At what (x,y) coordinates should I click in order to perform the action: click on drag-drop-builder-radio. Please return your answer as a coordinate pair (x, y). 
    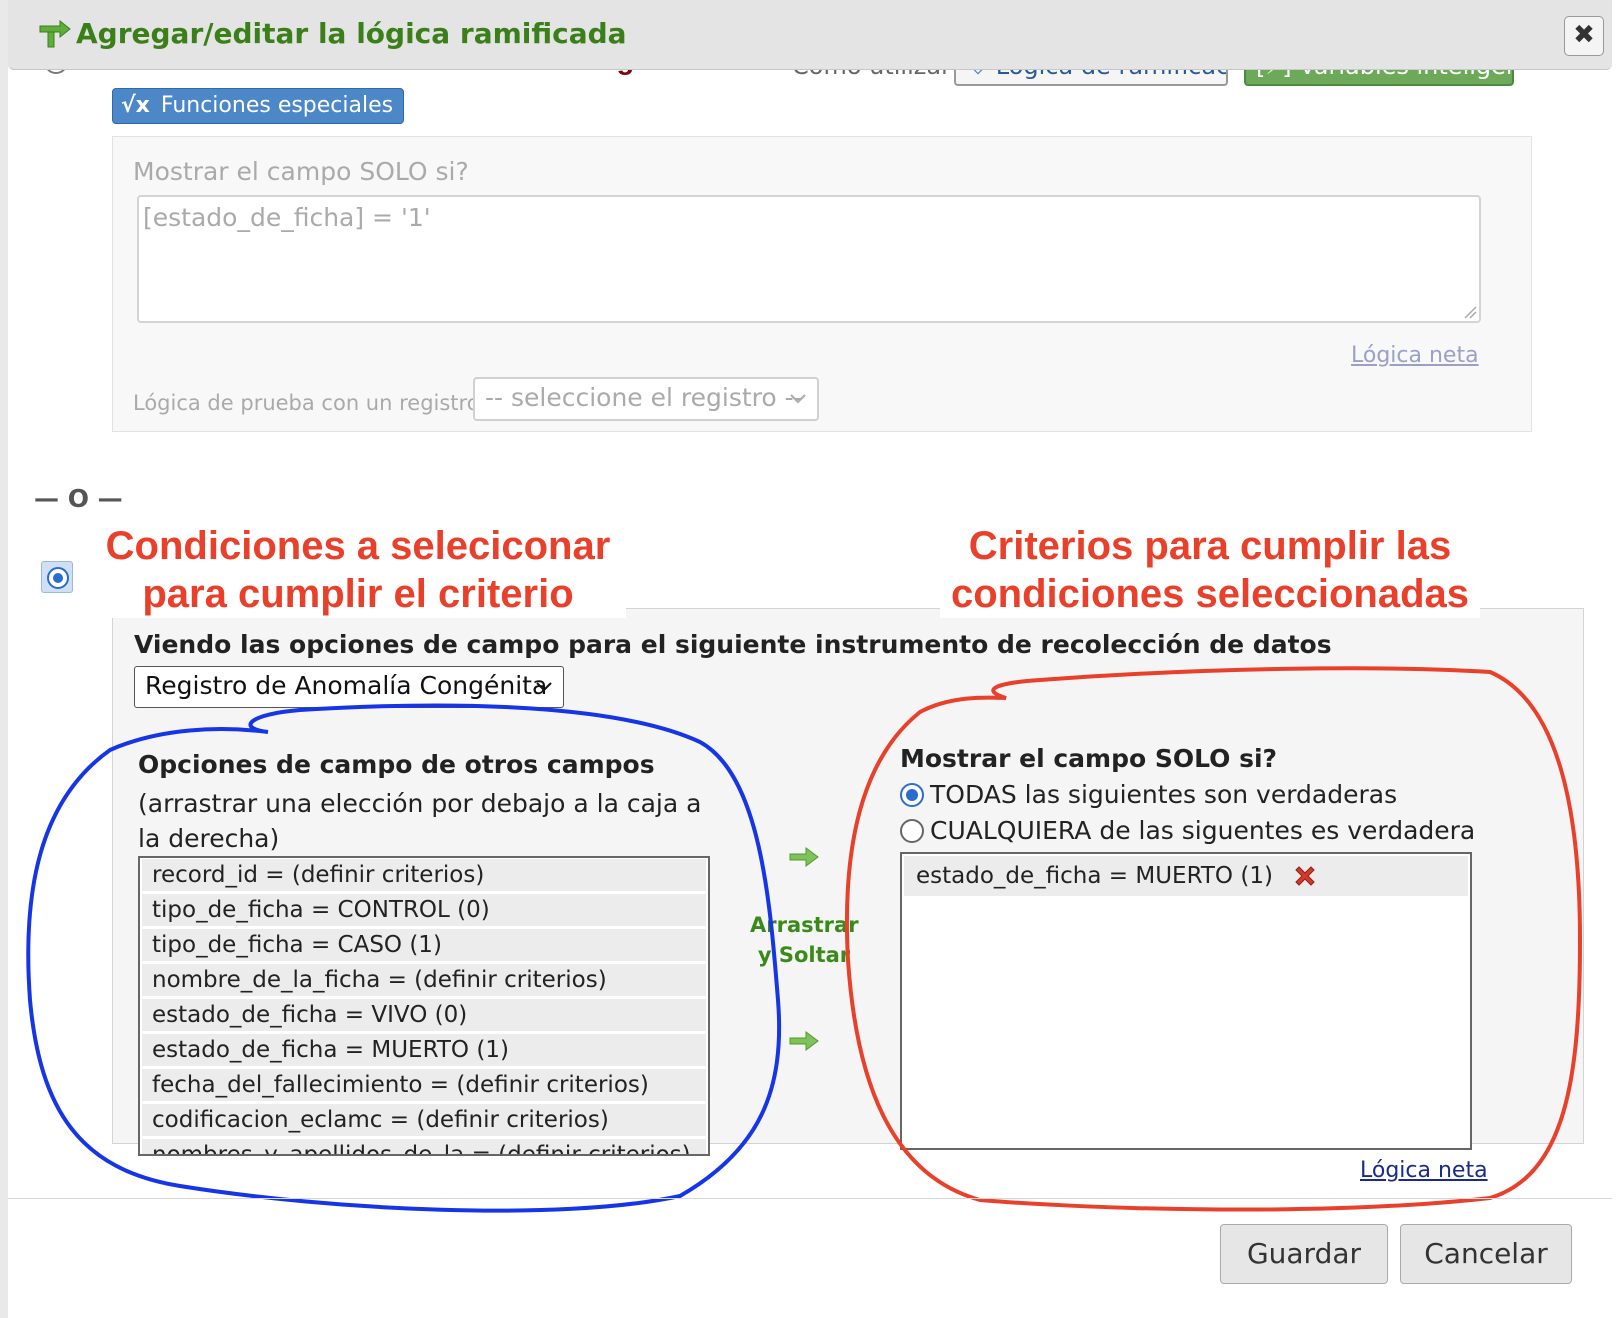
    Looking at the image, I should click on (57, 577).